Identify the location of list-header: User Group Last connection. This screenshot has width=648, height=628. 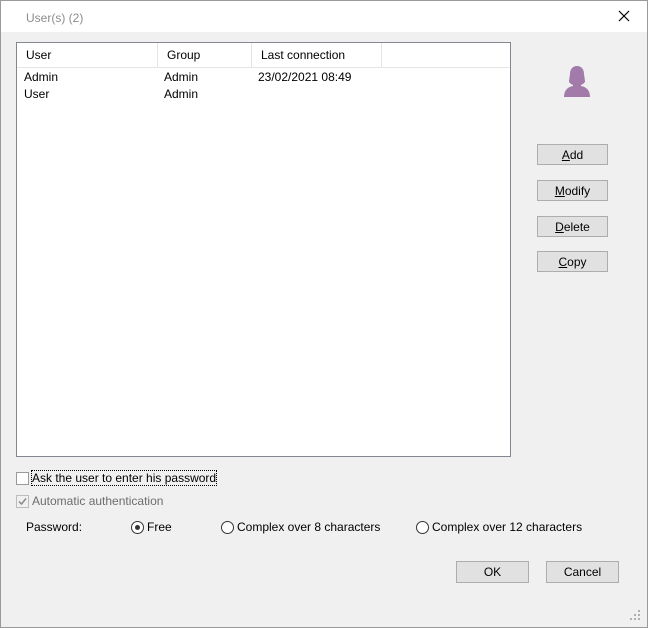
(263, 55).